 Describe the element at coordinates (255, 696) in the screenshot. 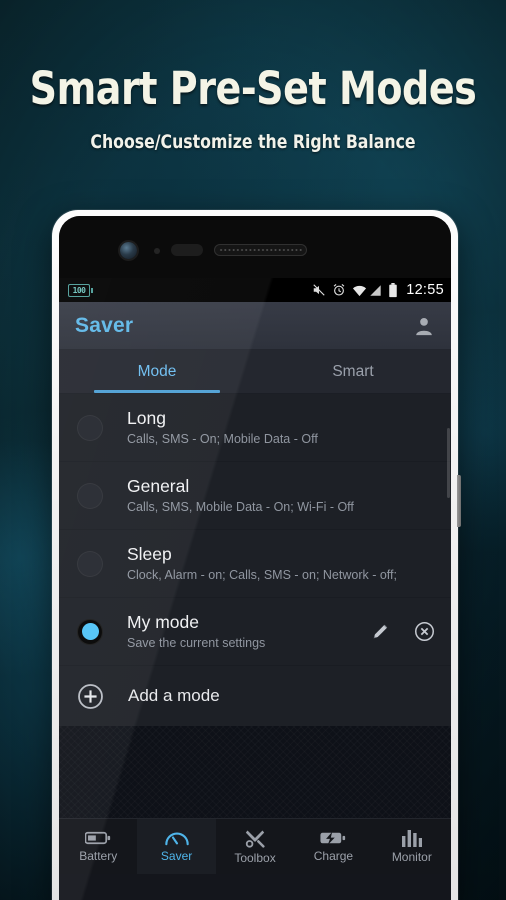

I see `add-mode-button: Add a mode` at that location.